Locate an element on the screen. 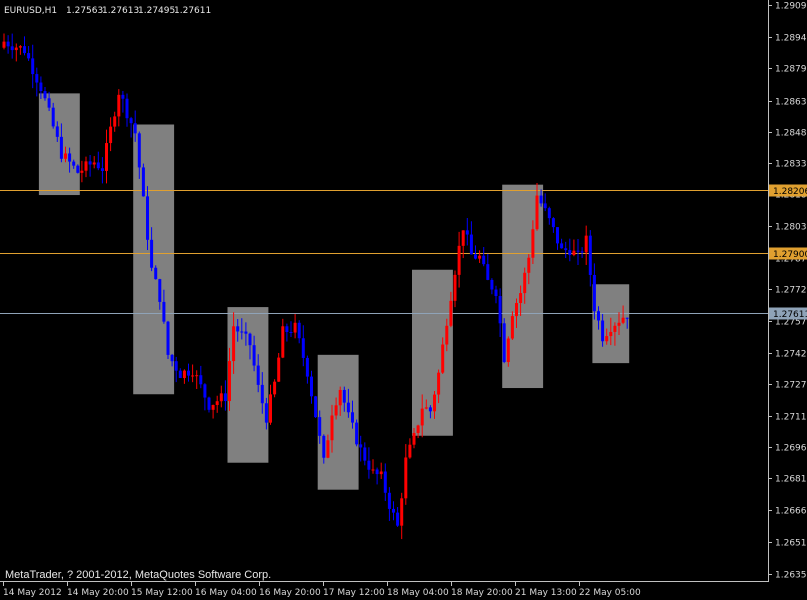  price-tick-2: 1.28940 is located at coordinates (787, 39).